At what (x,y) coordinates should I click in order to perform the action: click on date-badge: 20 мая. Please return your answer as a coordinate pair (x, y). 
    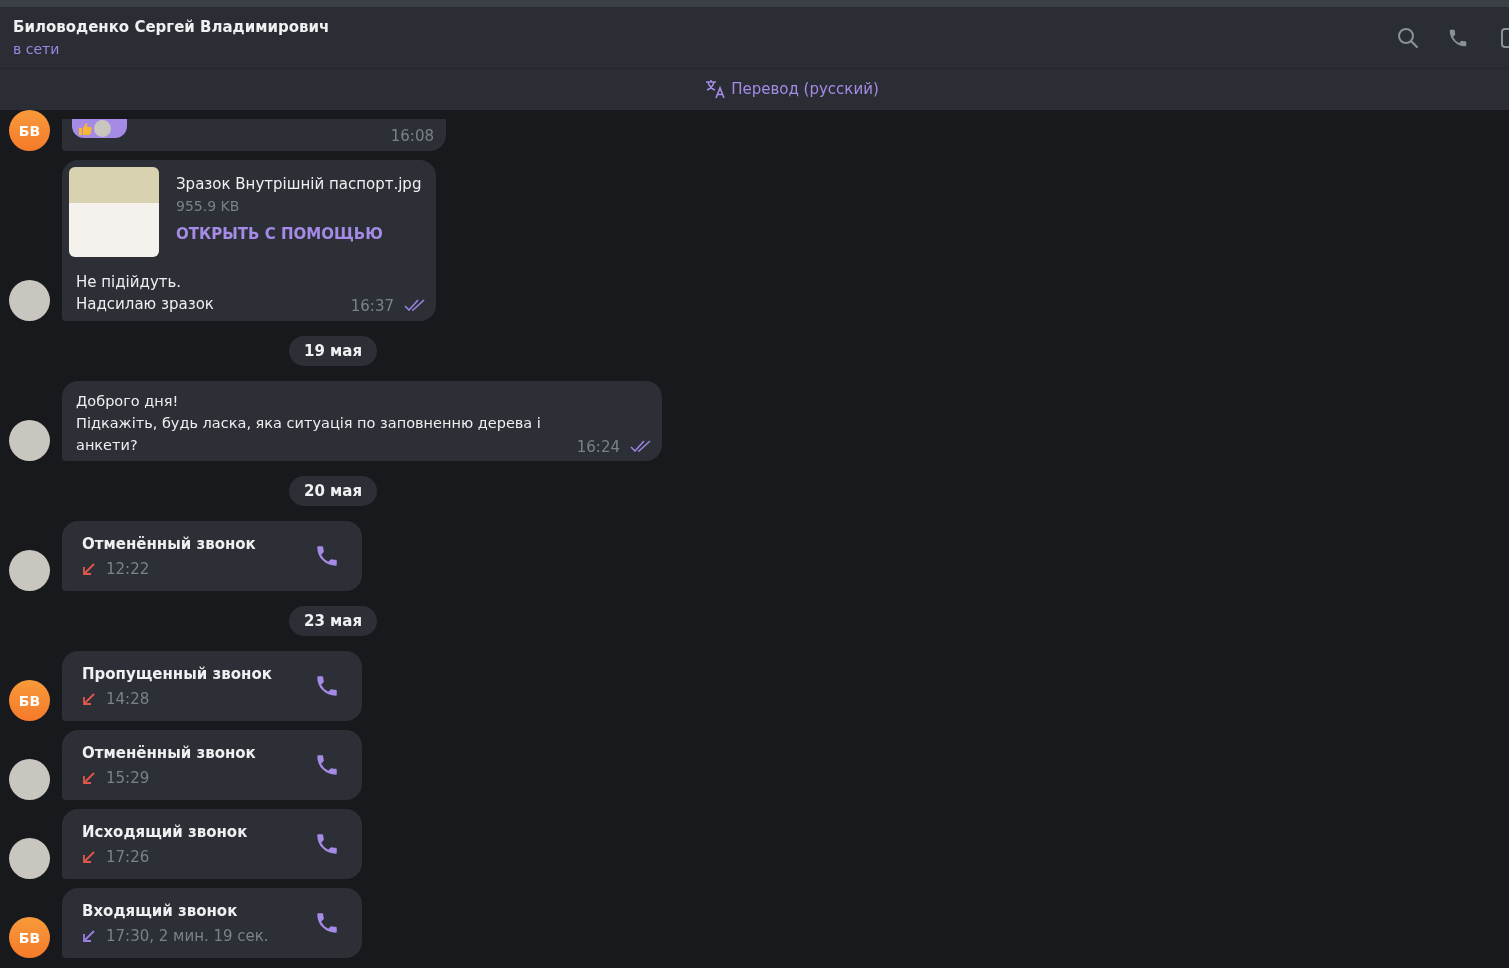
    Looking at the image, I should click on (333, 491).